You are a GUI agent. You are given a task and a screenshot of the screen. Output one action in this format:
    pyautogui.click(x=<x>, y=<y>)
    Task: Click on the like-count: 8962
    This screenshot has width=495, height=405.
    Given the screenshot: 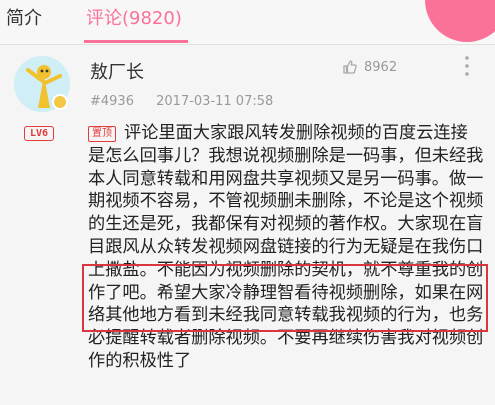 What is the action you would take?
    pyautogui.click(x=381, y=67)
    